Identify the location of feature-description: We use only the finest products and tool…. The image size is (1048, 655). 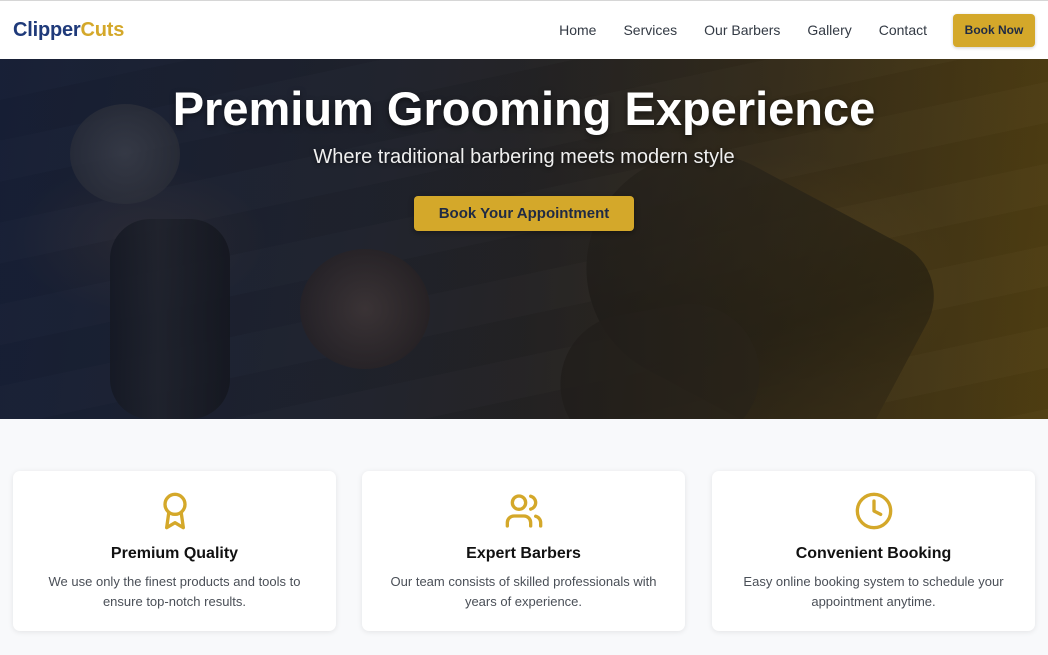
(174, 591).